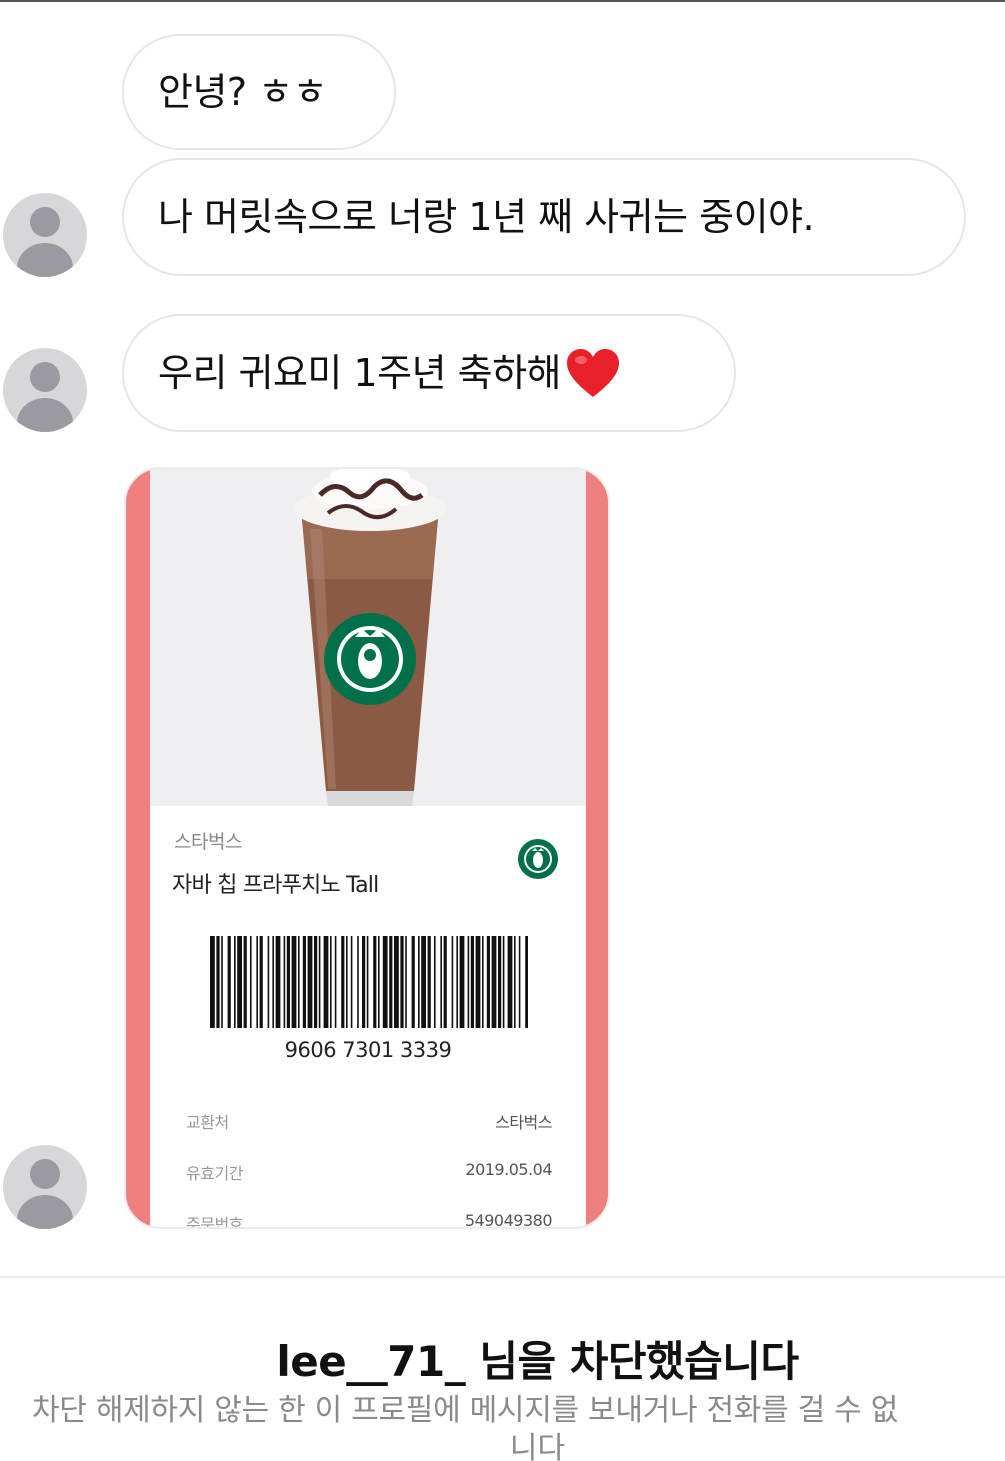 The image size is (1005, 1461). I want to click on blocked-title-suffix: 님을 차단했습니다, so click(632, 1361).